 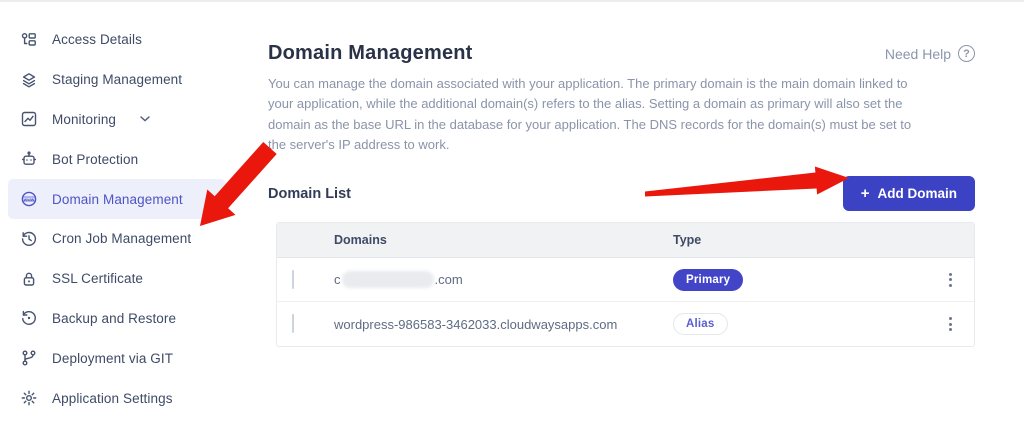 I want to click on sidebar-item-label: Staging Management, so click(x=117, y=80).